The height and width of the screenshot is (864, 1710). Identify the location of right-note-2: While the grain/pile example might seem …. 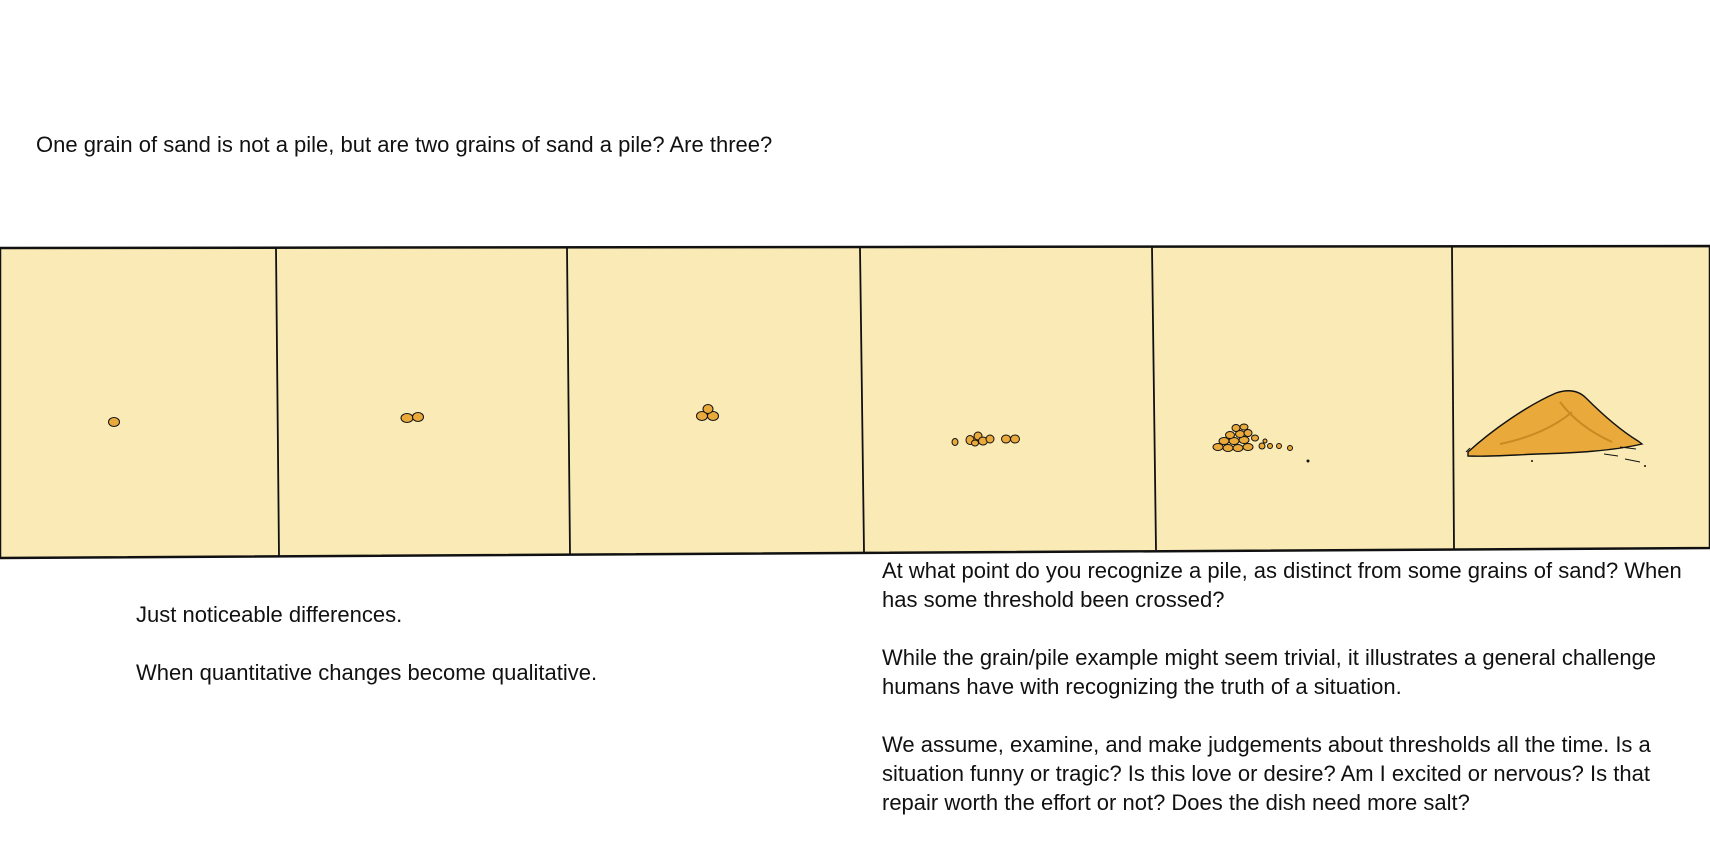
(1269, 672).